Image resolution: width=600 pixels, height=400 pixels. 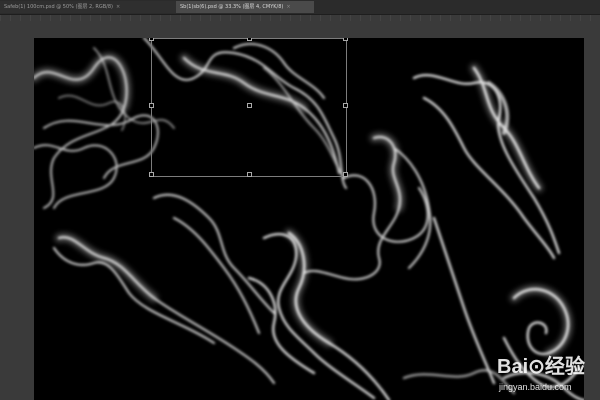 I want to click on baidu-jingyan-watermark: Bai⊙经验 jingyan.baidu.com, so click(x=548, y=375).